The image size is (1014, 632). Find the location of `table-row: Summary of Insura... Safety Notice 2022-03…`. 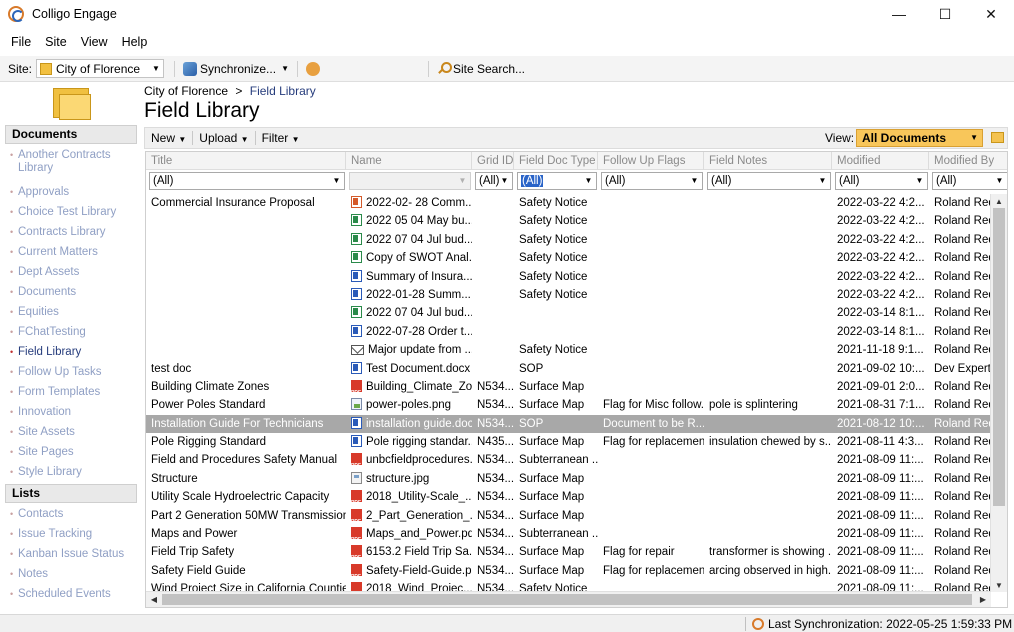

table-row: Summary of Insura... Safety Notice 2022-03… is located at coordinates (568, 277).